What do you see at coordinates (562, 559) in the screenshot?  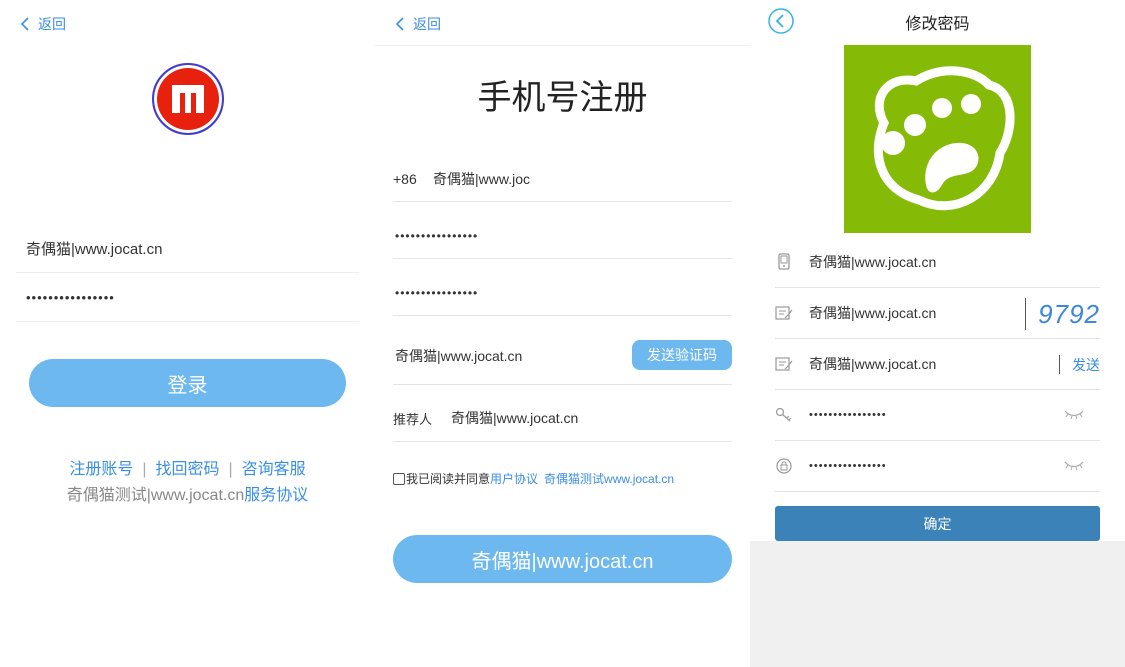 I see `register-button: 奇偶猫|www.jocat.cn` at bounding box center [562, 559].